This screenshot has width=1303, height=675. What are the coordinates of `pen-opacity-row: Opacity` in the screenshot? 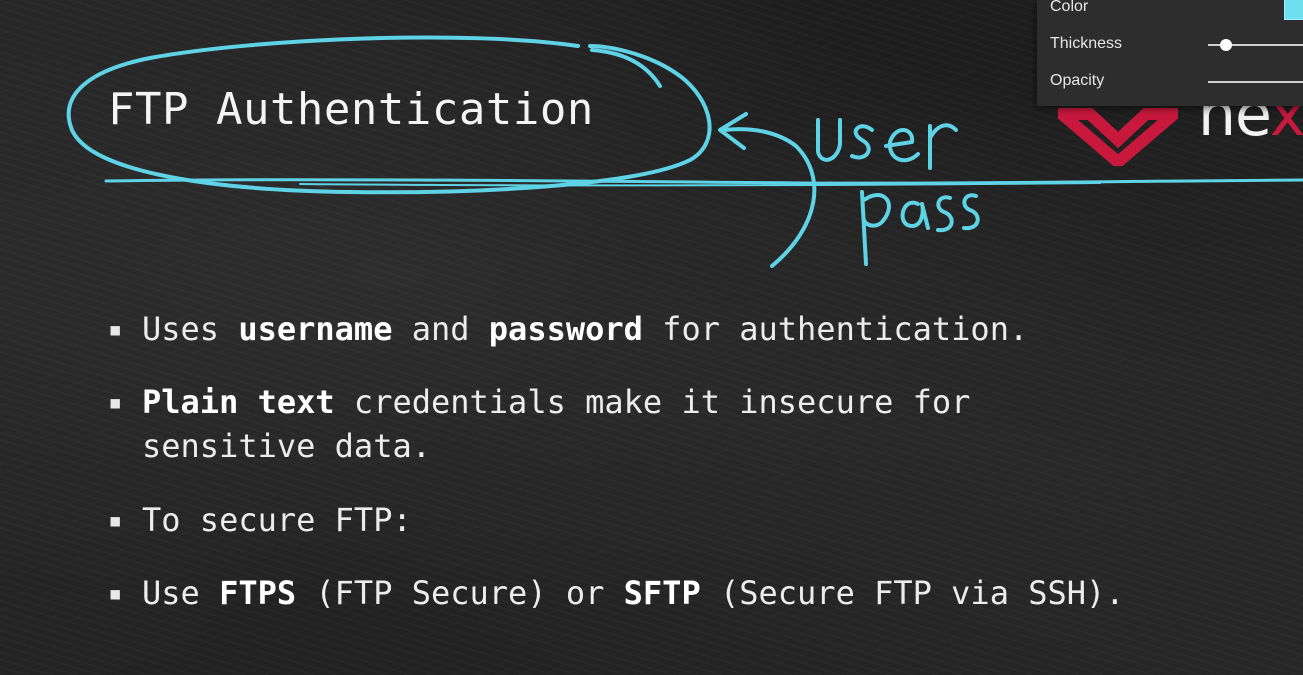 It's located at (1176, 82).